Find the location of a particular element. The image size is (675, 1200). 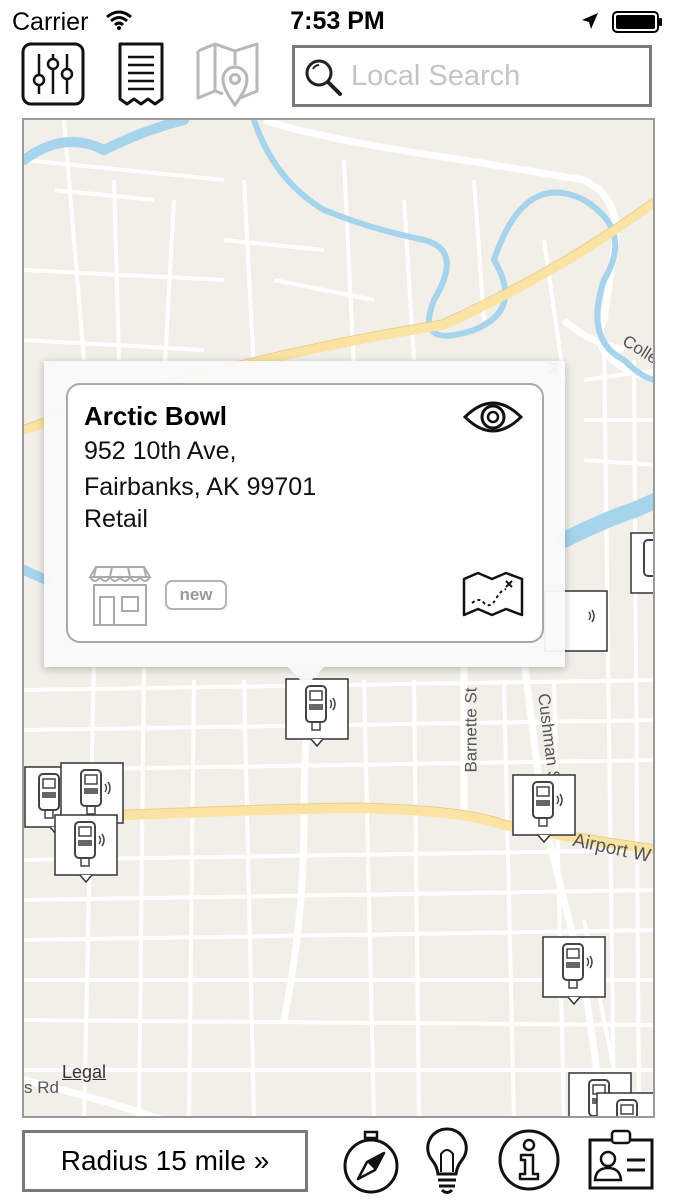

radius-button: Radius 15 mile » is located at coordinates (165, 1161).